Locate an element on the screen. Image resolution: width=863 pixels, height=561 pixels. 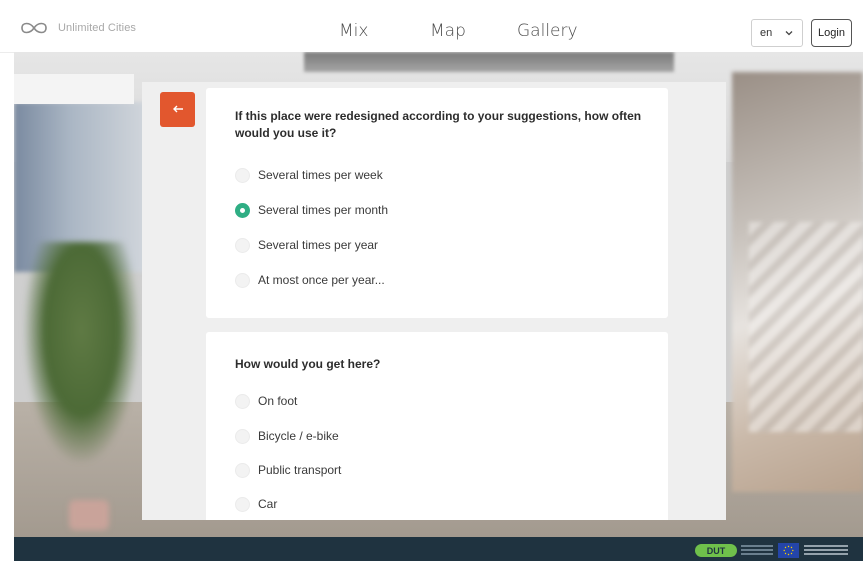
back-button is located at coordinates (177, 109).